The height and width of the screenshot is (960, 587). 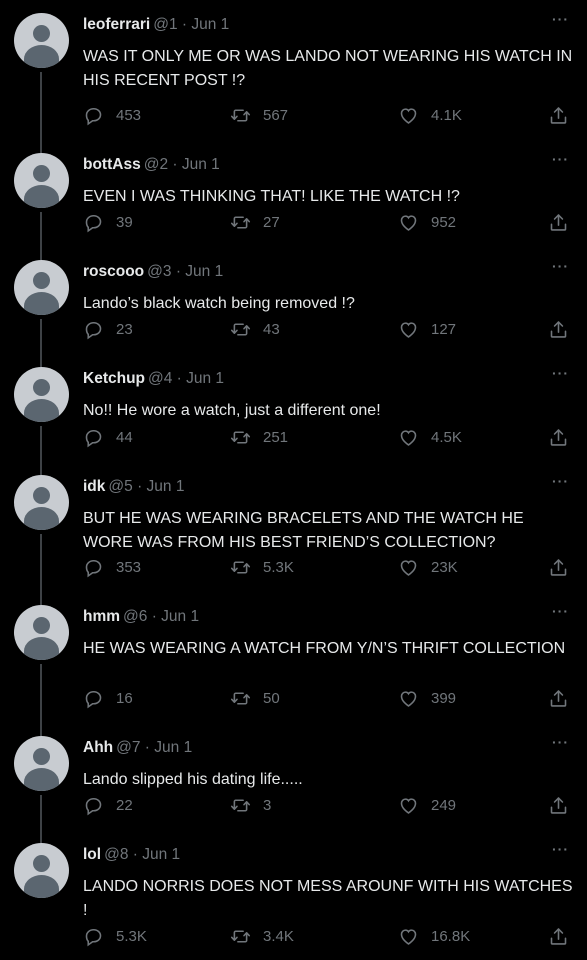 What do you see at coordinates (108, 805) in the screenshot?
I see `reply-button: 22` at bounding box center [108, 805].